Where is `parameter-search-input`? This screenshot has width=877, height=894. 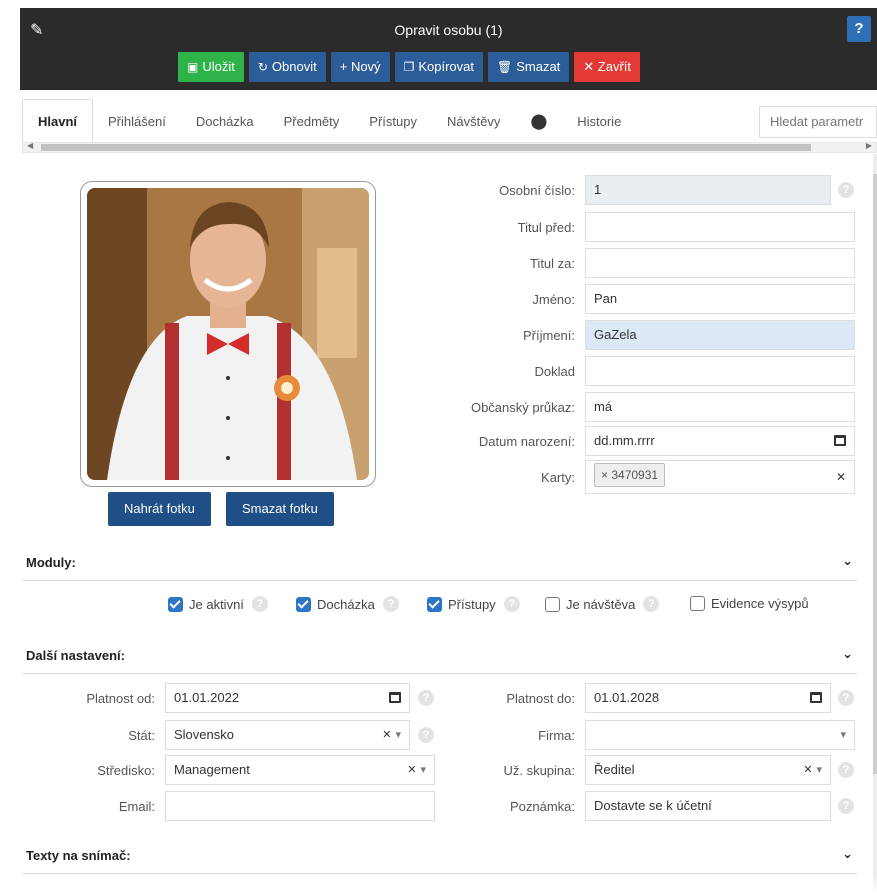 parameter-search-input is located at coordinates (818, 121).